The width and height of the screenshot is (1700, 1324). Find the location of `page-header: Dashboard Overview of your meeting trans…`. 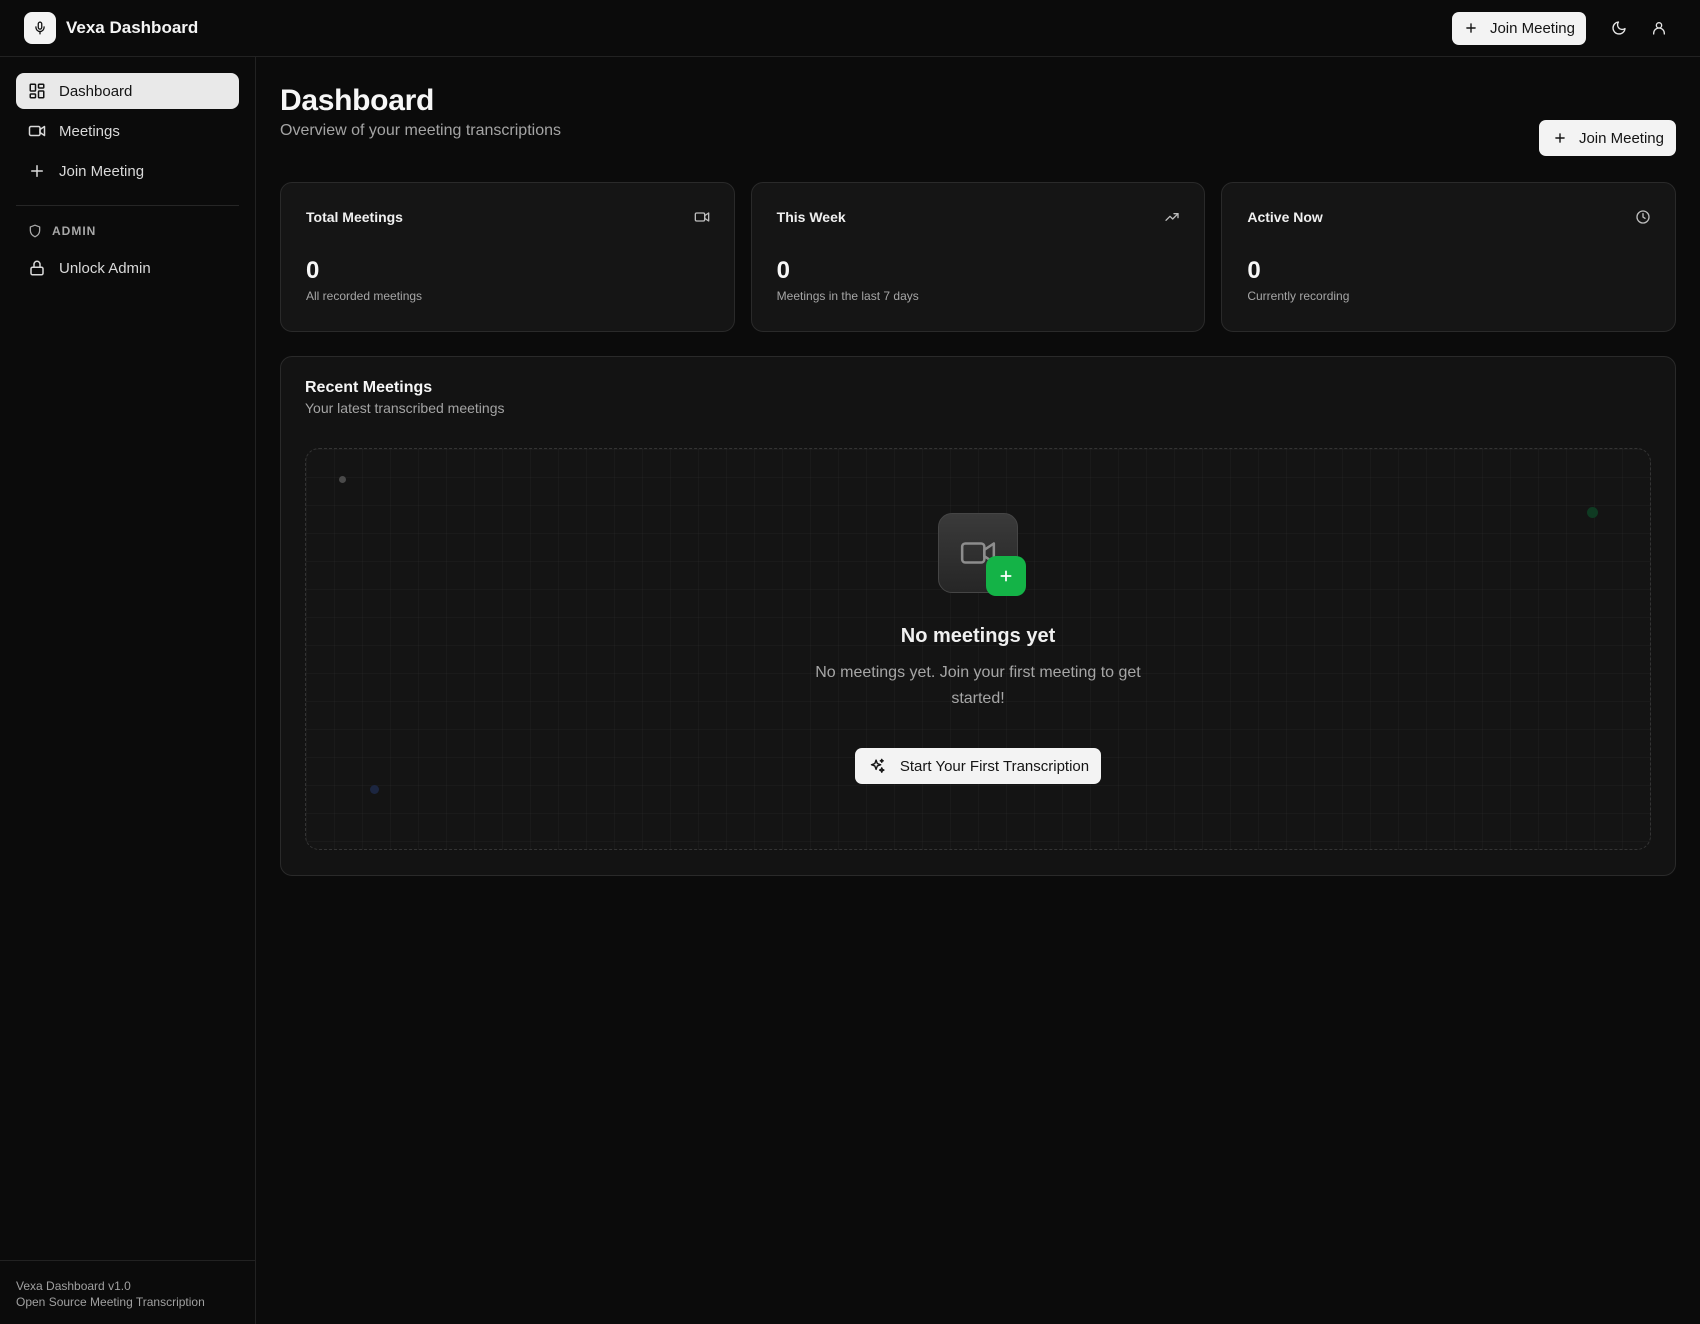

page-header: Dashboard Overview of your meeting trans… is located at coordinates (978, 106).